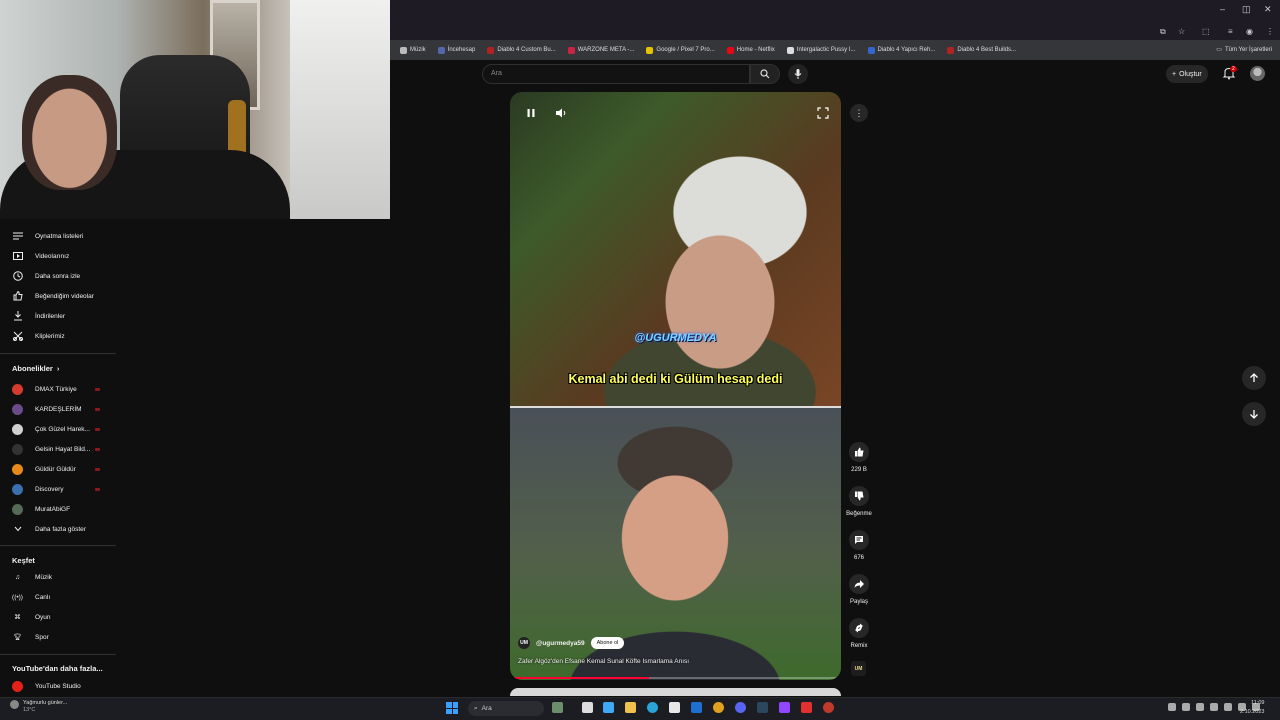 This screenshot has height=720, width=1280. What do you see at coordinates (675, 692) in the screenshot?
I see `next-short-preview` at bounding box center [675, 692].